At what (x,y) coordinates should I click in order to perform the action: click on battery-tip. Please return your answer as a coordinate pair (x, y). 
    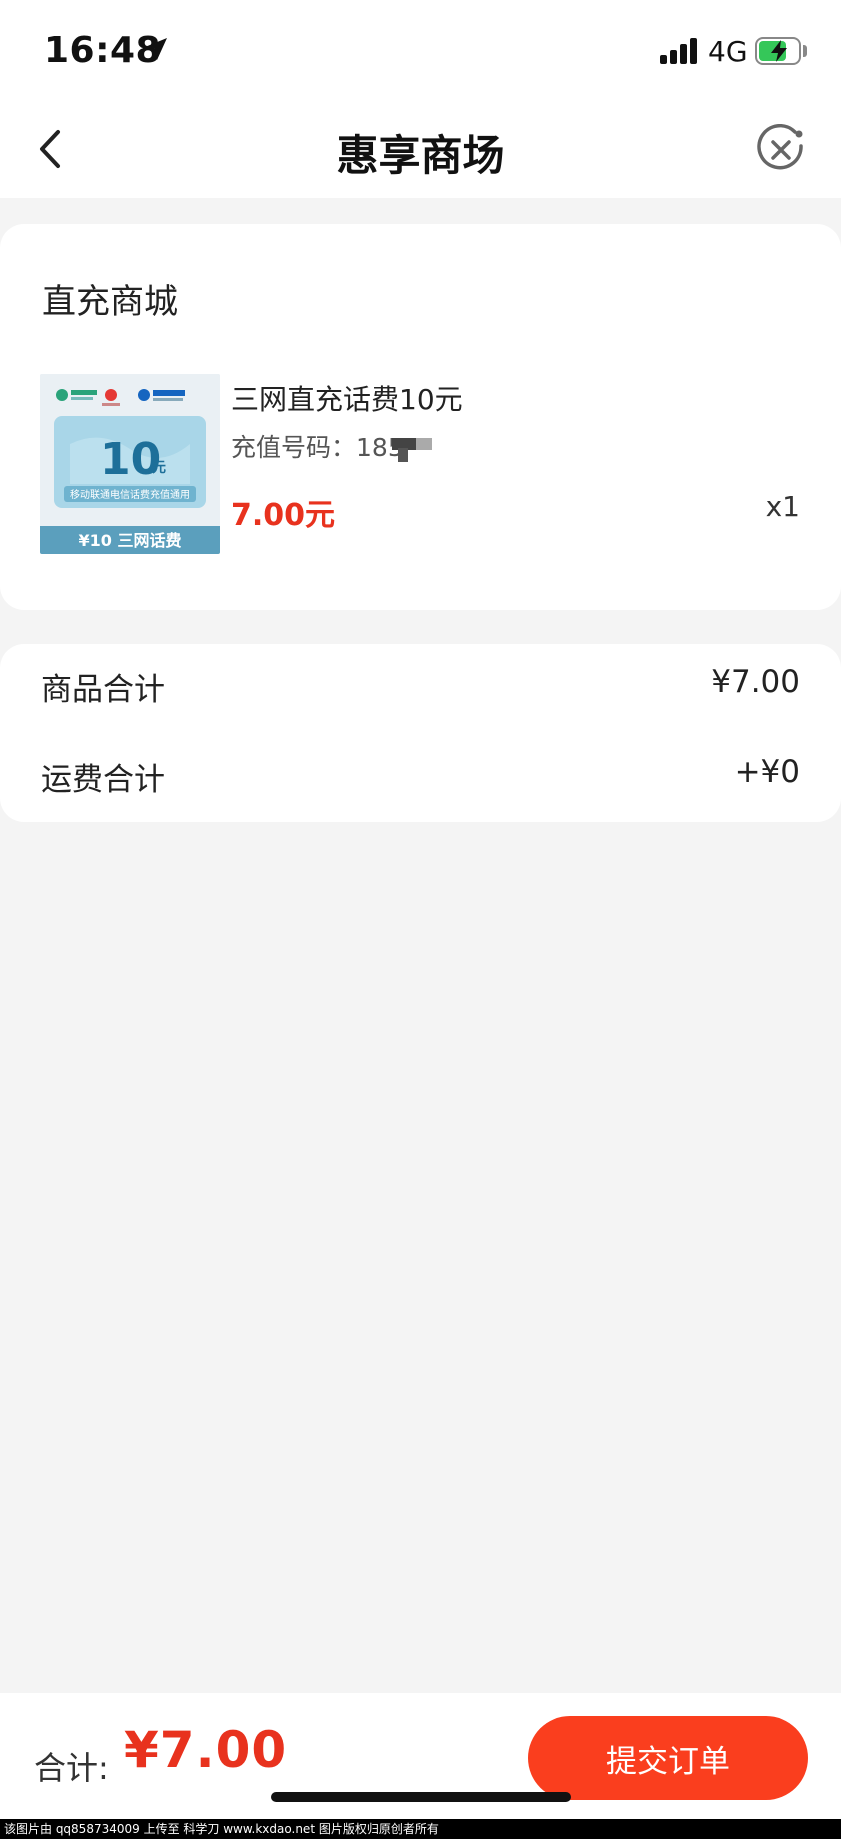
    Looking at the image, I should click on (805, 51).